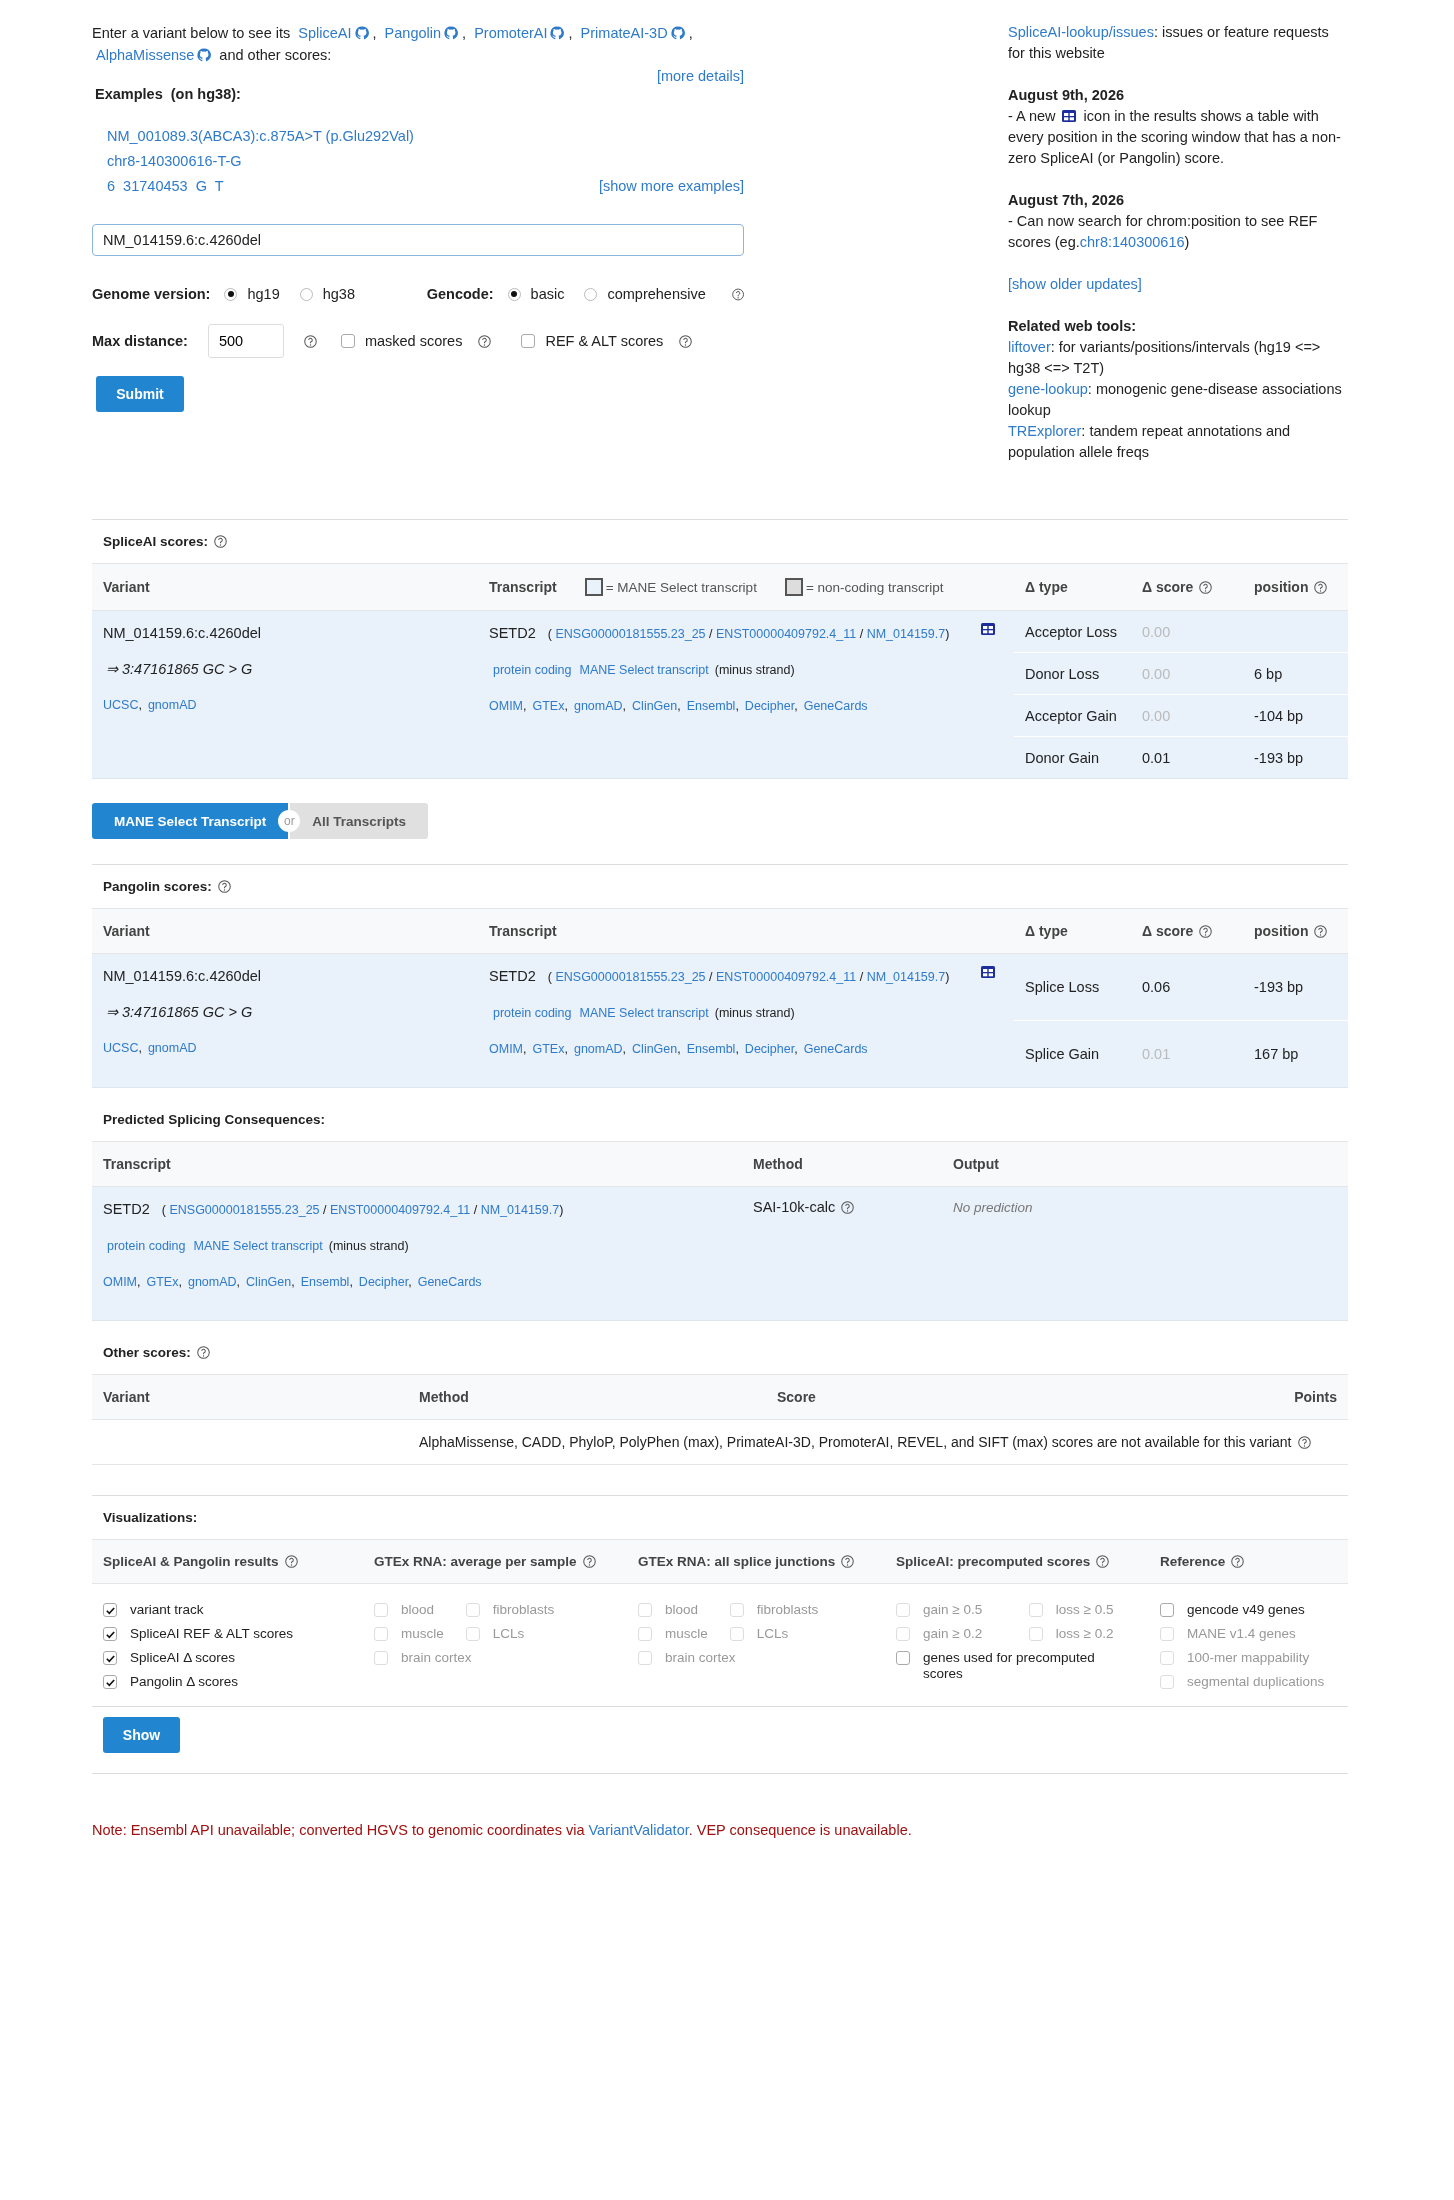 The height and width of the screenshot is (2200, 1454). I want to click on examples-note: (on hg38):, so click(205, 94).